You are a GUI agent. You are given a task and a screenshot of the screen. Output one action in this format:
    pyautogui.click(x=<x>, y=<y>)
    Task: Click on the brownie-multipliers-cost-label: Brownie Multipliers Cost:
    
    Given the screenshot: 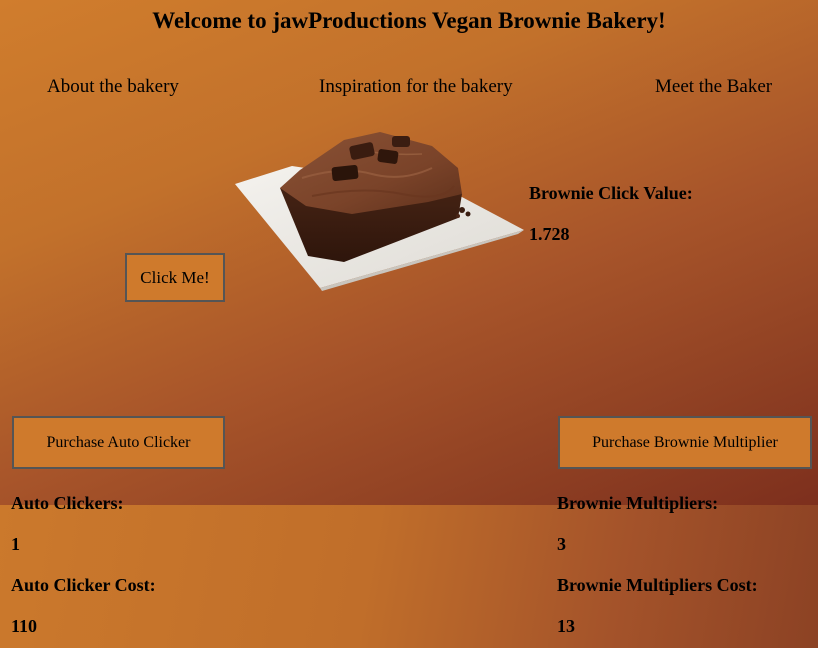 What is the action you would take?
    pyautogui.click(x=657, y=585)
    